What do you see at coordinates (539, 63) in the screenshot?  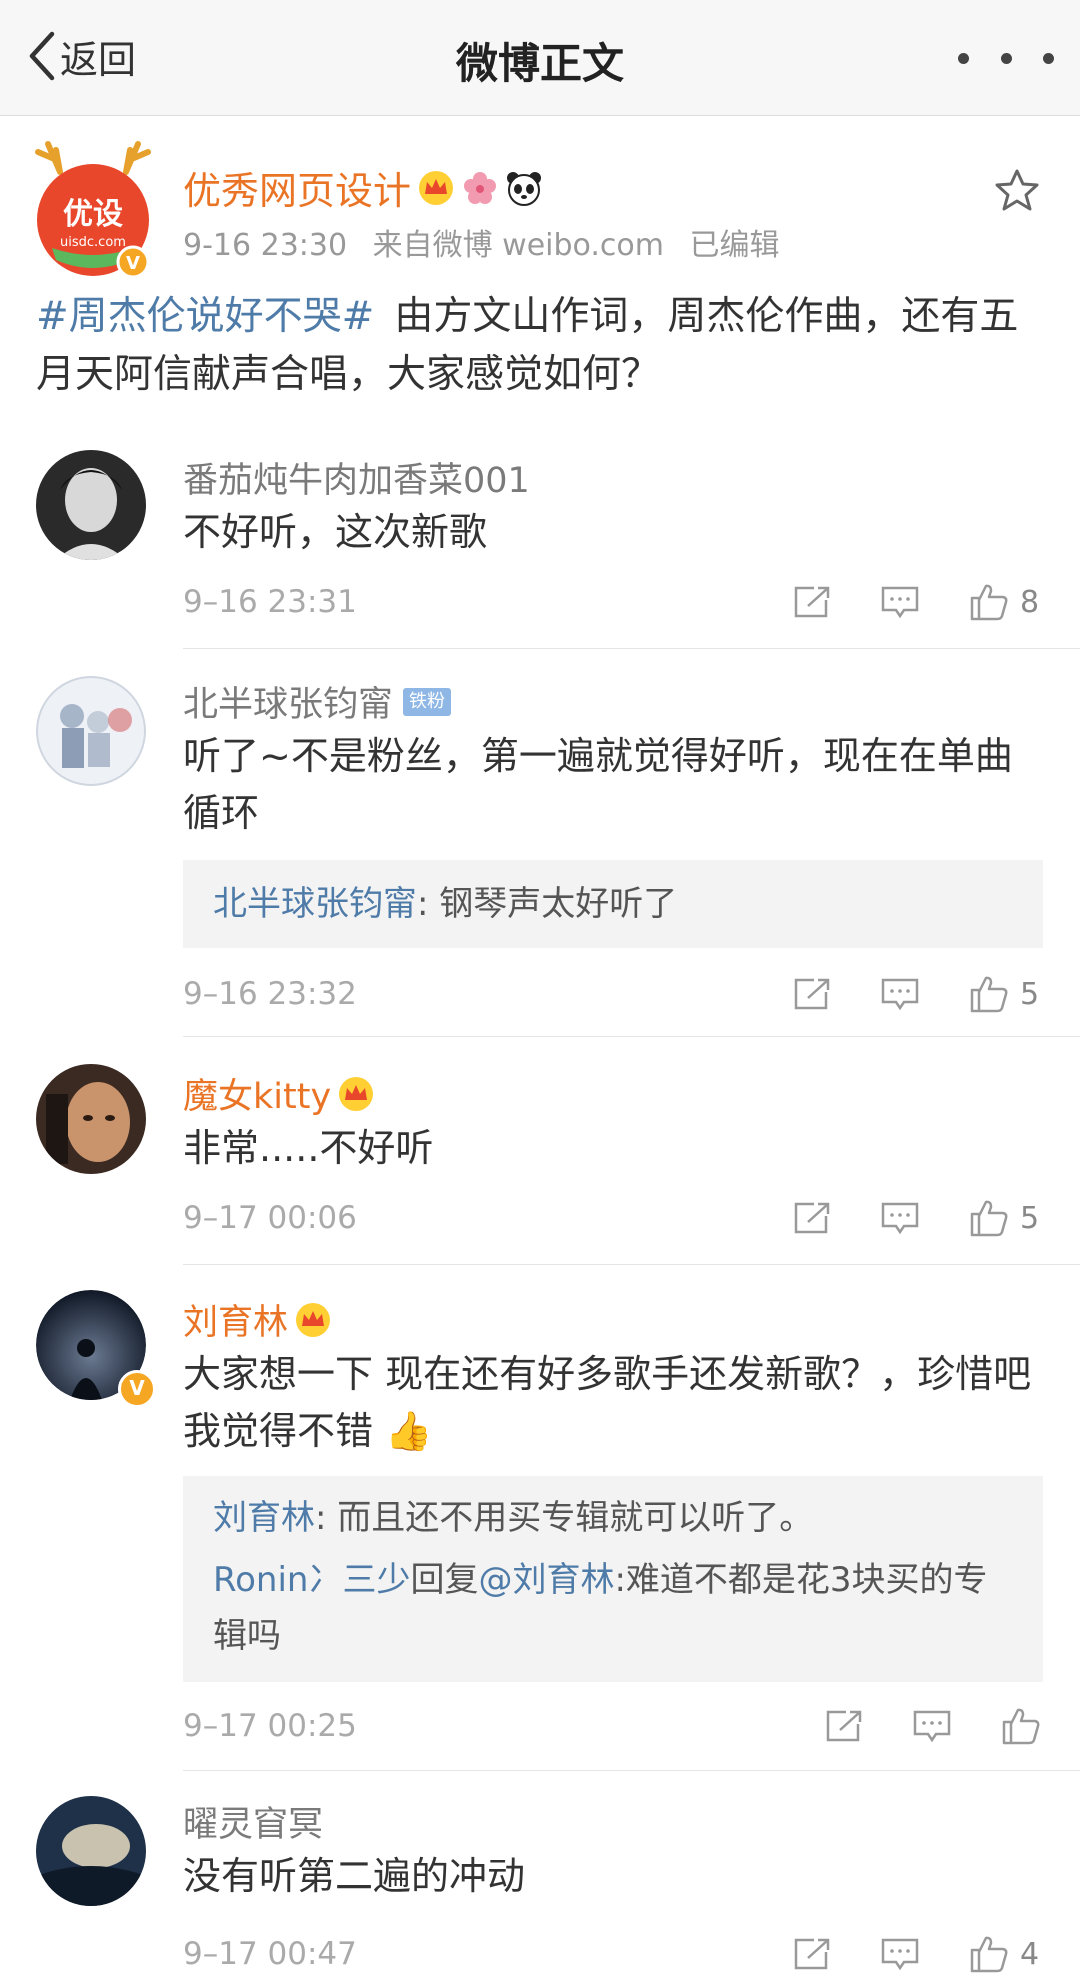 I see `page-title: 微博正文` at bounding box center [539, 63].